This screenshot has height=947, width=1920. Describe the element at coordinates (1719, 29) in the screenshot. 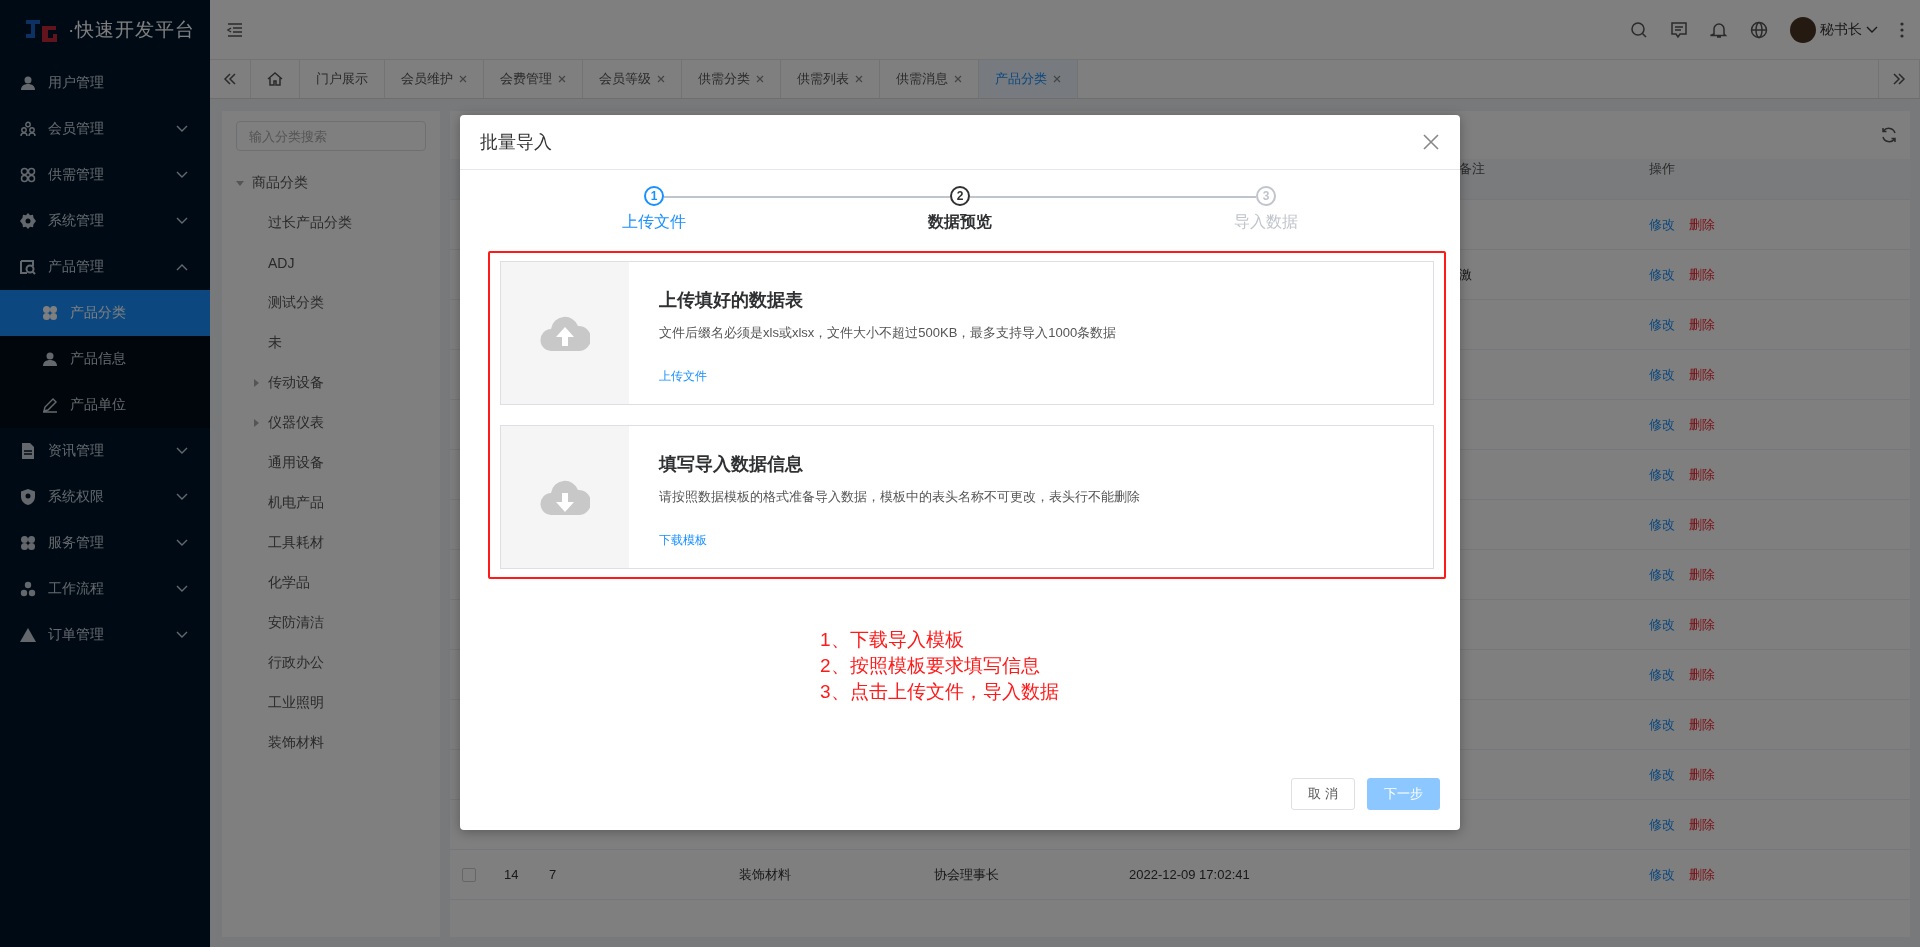

I see `bell-icon` at that location.